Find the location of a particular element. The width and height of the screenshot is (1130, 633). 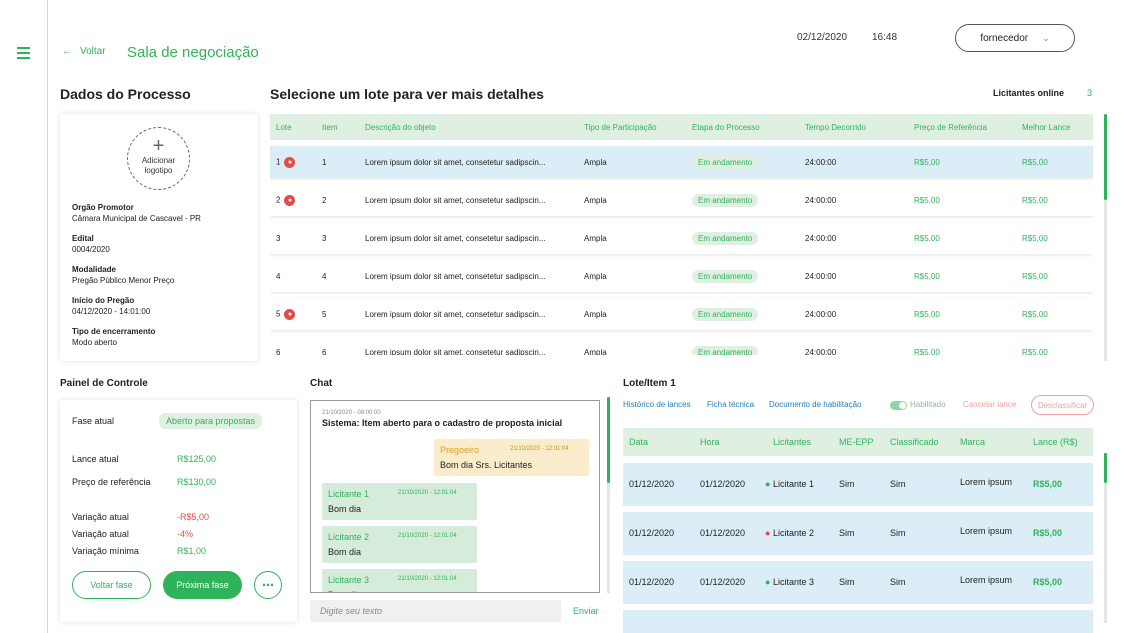

bid-licitante: Licitante 2 is located at coordinates (794, 533).